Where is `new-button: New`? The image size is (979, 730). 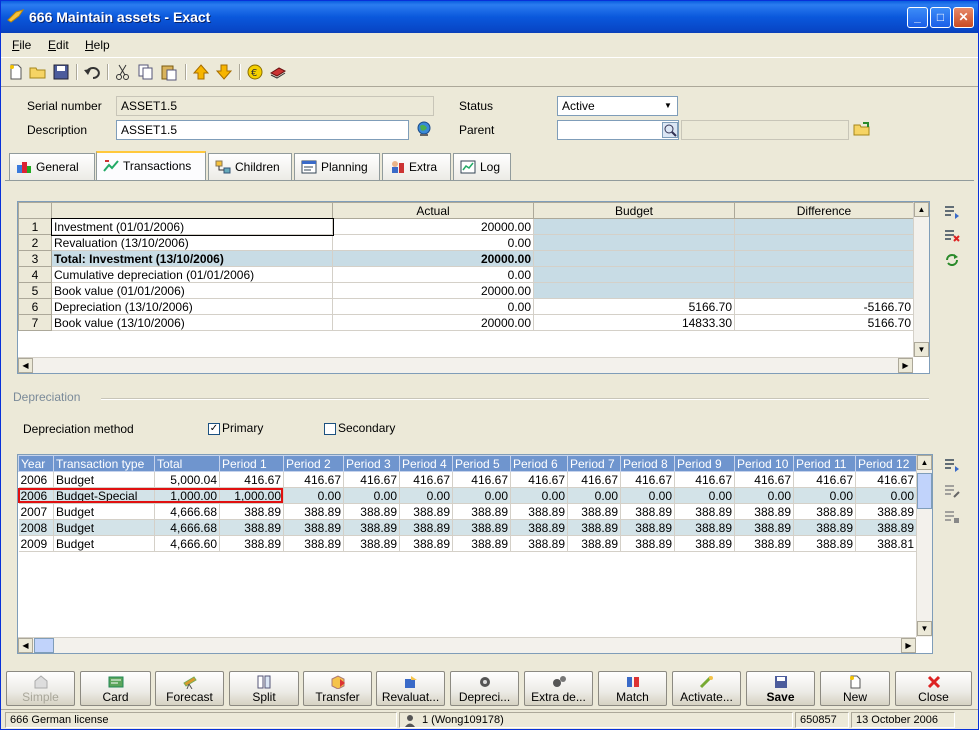
new-button: New is located at coordinates (855, 688).